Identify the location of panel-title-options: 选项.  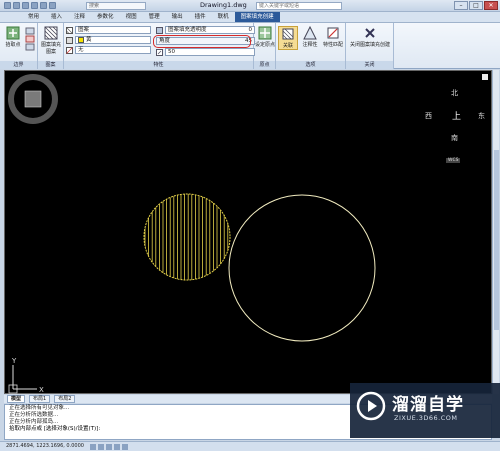
(310, 65).